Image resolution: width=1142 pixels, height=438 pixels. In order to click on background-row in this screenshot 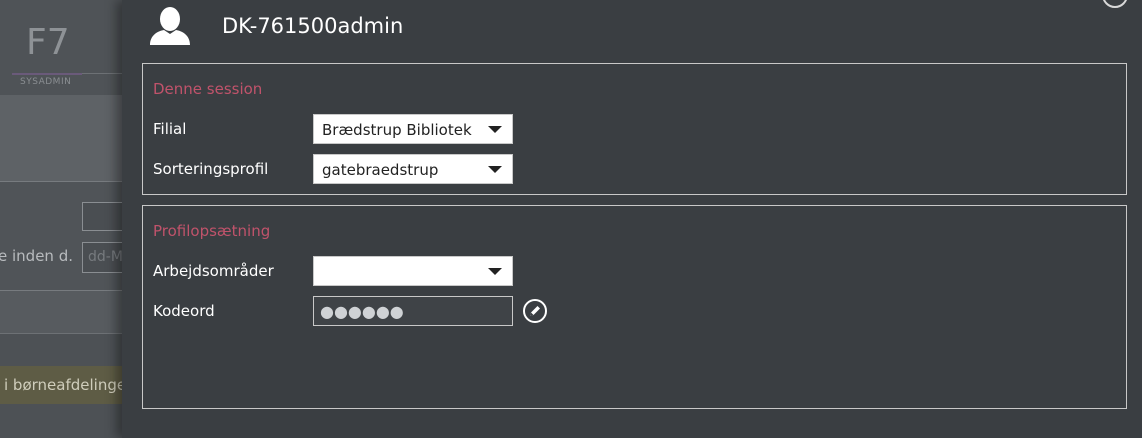, I will do `click(61, 312)`.